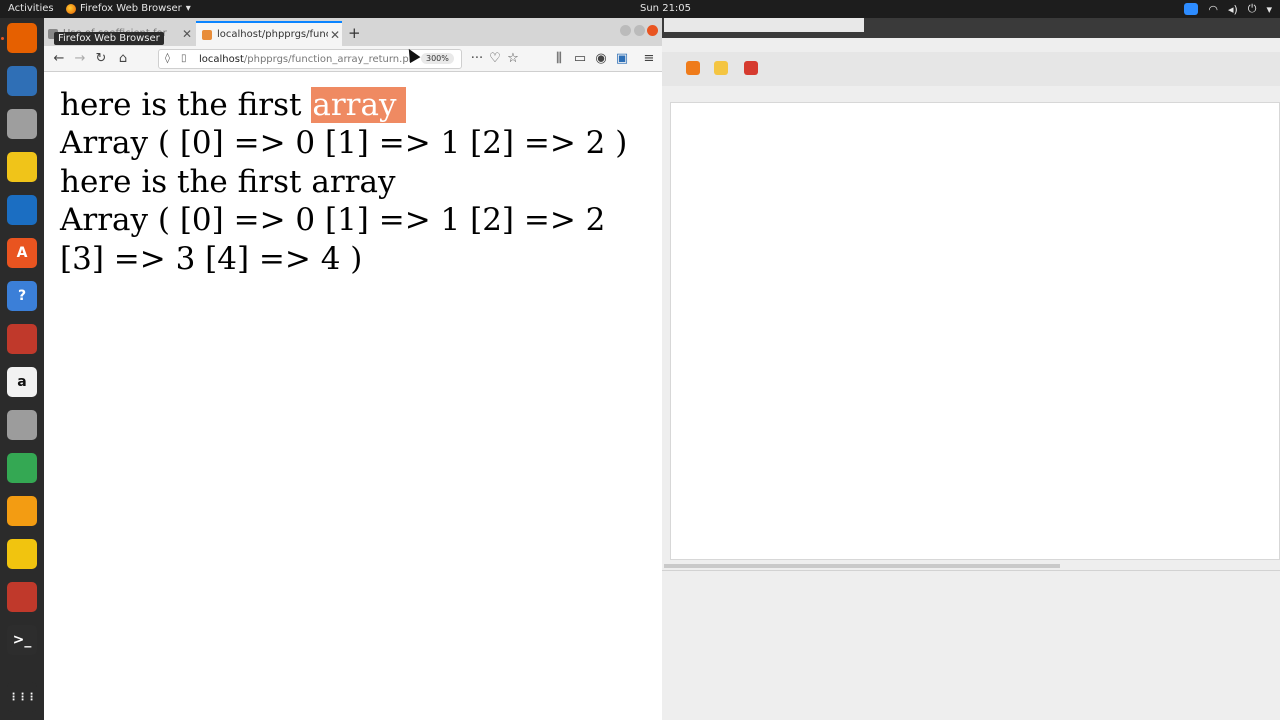 The height and width of the screenshot is (720, 1280). What do you see at coordinates (559, 59) in the screenshot?
I see `library-icon: ⫼` at bounding box center [559, 59].